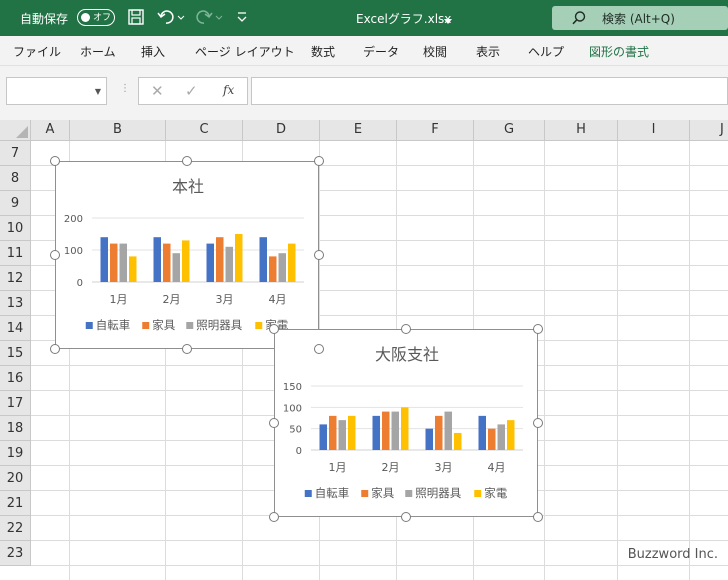 This screenshot has width=728, height=580. What do you see at coordinates (15, 328) in the screenshot?
I see `row-header-14: 14` at bounding box center [15, 328].